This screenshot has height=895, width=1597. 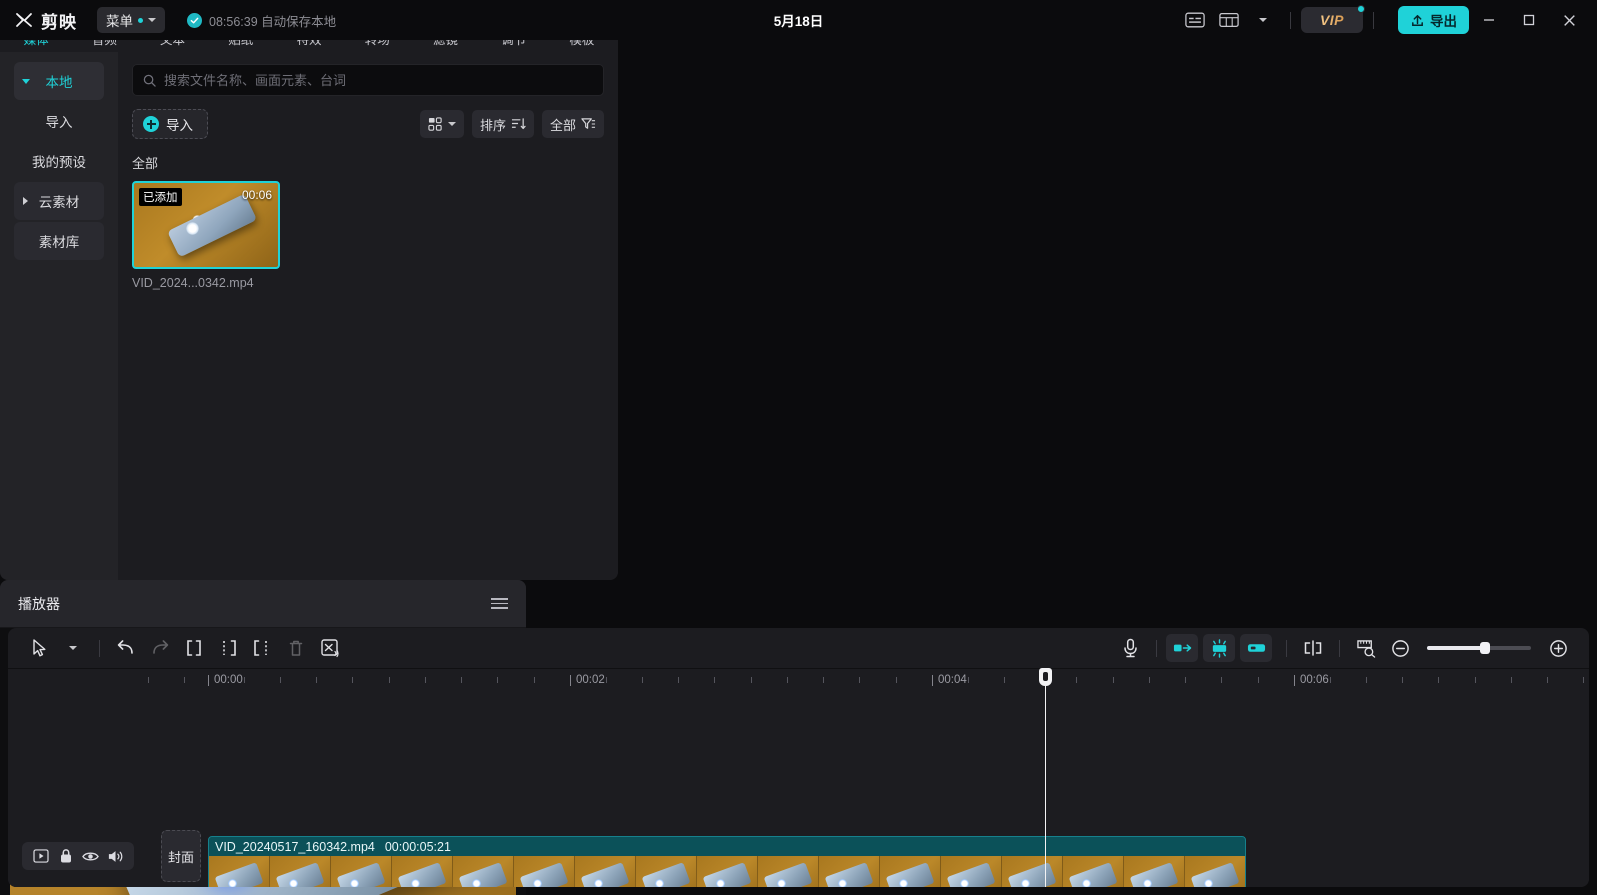 I want to click on sidebar-item-label: 云素材, so click(x=59, y=202).